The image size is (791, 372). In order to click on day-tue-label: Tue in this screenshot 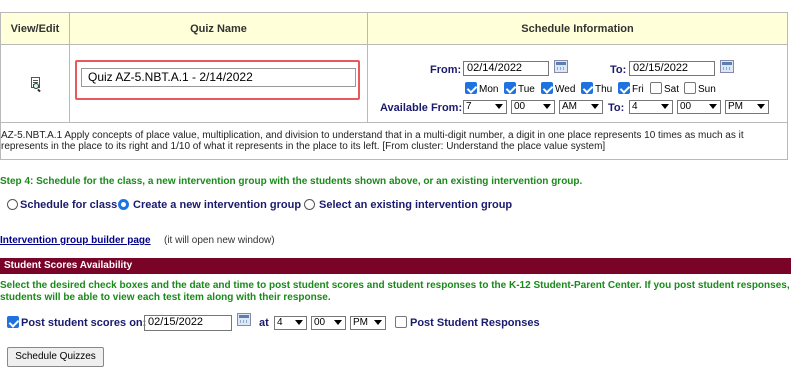, I will do `click(526, 89)`.